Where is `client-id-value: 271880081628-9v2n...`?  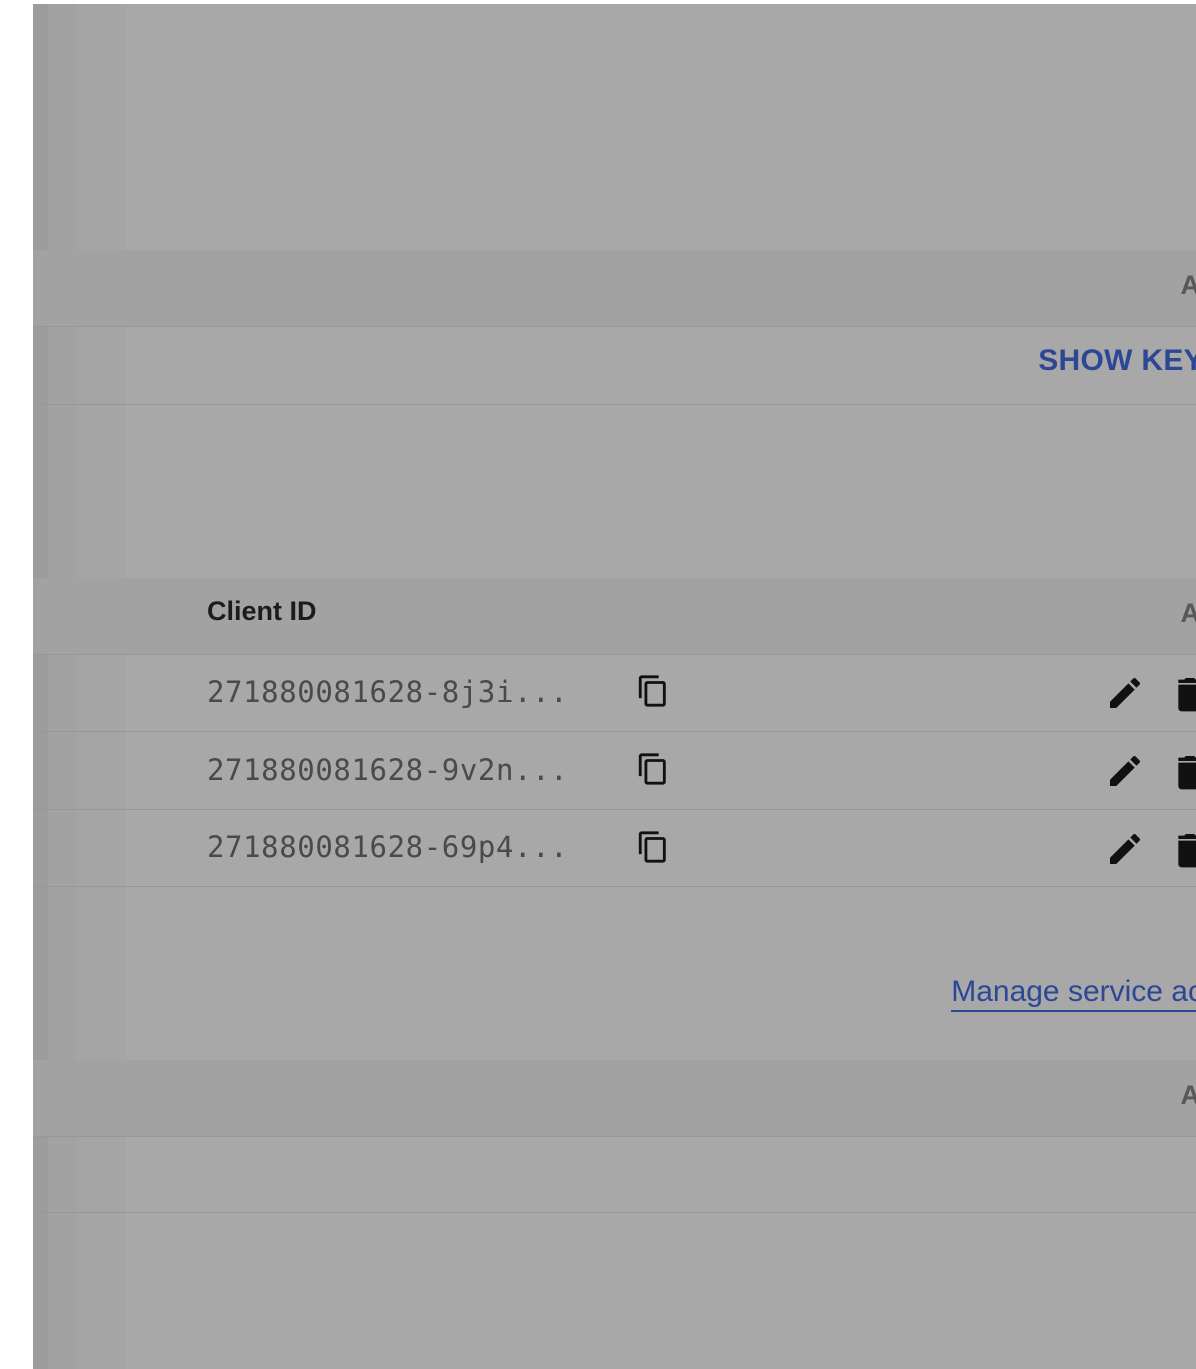
client-id-value: 271880081628-9v2n... is located at coordinates (388, 770).